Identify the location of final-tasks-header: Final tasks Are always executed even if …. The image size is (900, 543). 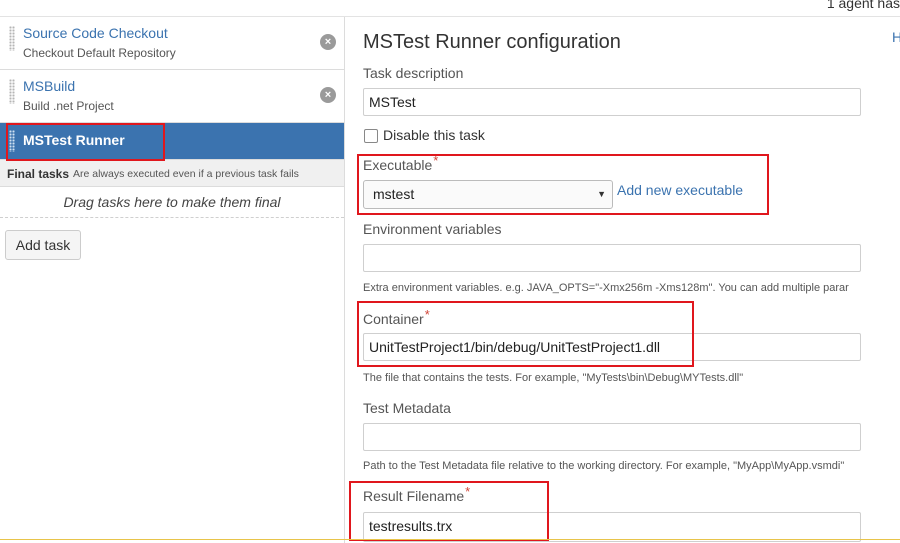
(172, 173).